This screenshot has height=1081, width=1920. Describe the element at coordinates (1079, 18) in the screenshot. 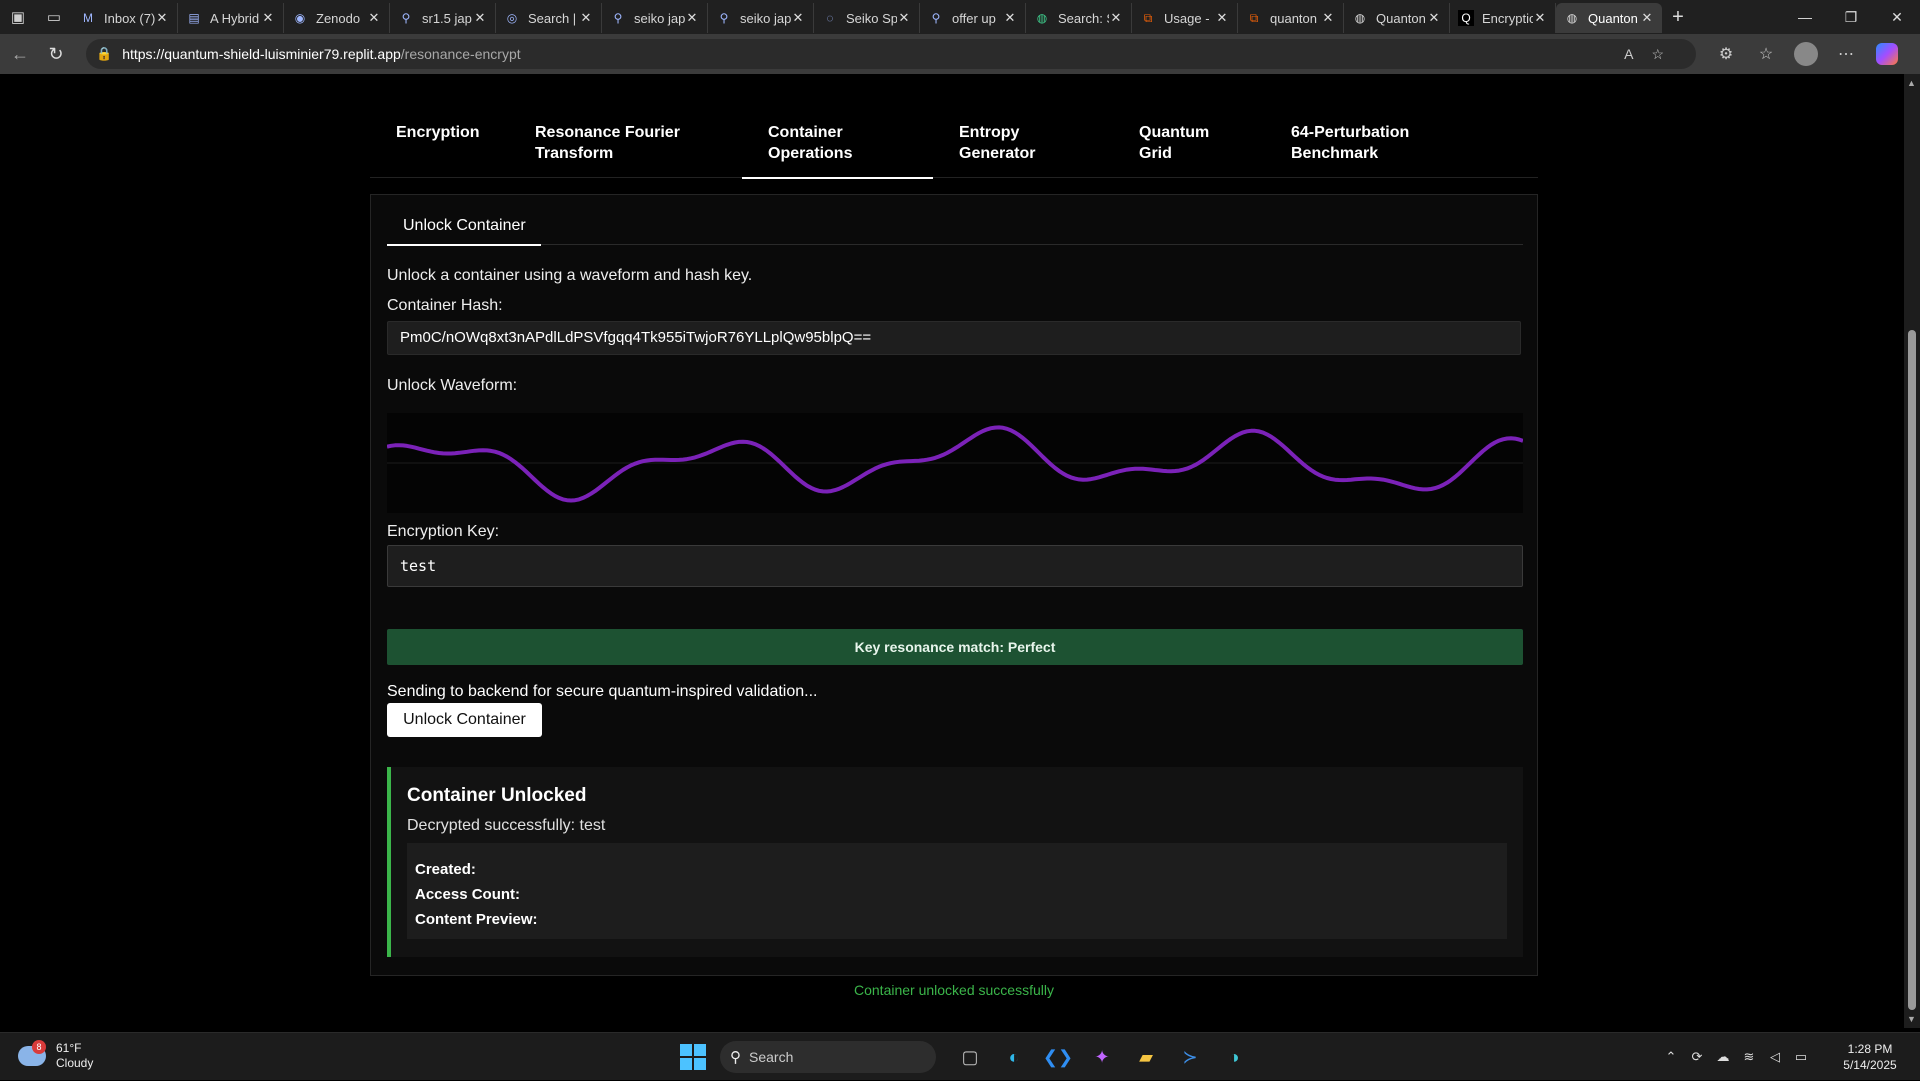

I see `browser-tab: ◍Search: S✕` at that location.